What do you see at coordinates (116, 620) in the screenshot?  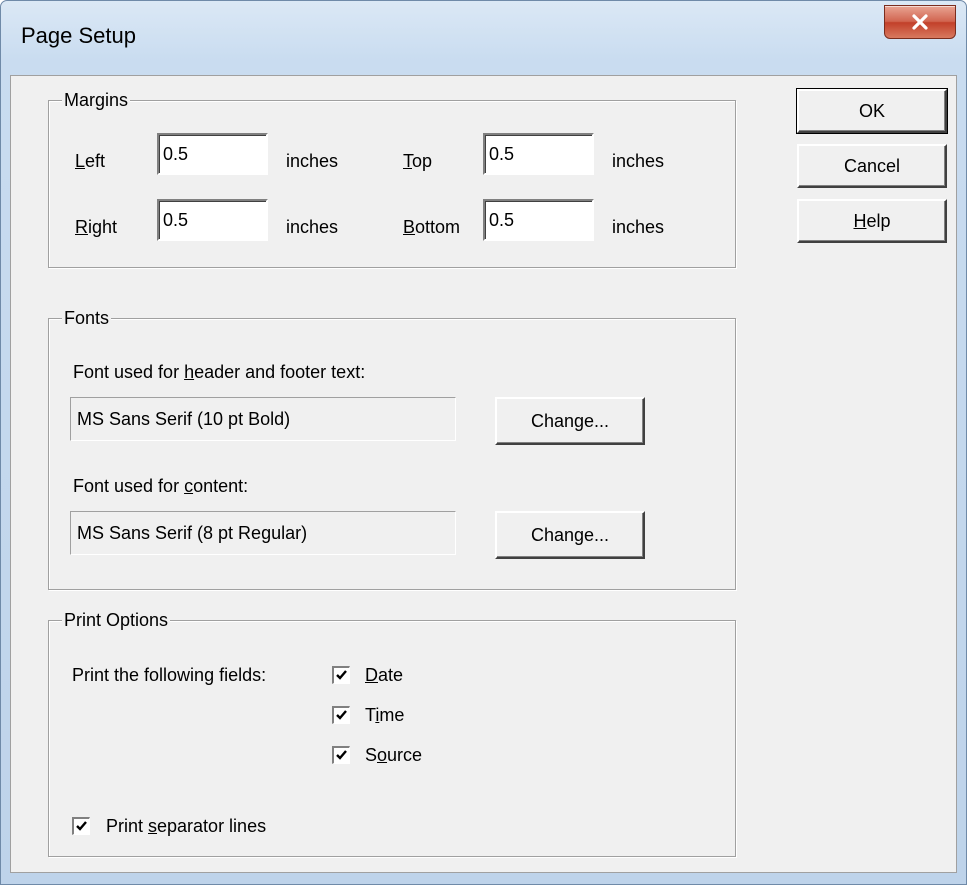 I see `print-options-group-title: Print Options` at bounding box center [116, 620].